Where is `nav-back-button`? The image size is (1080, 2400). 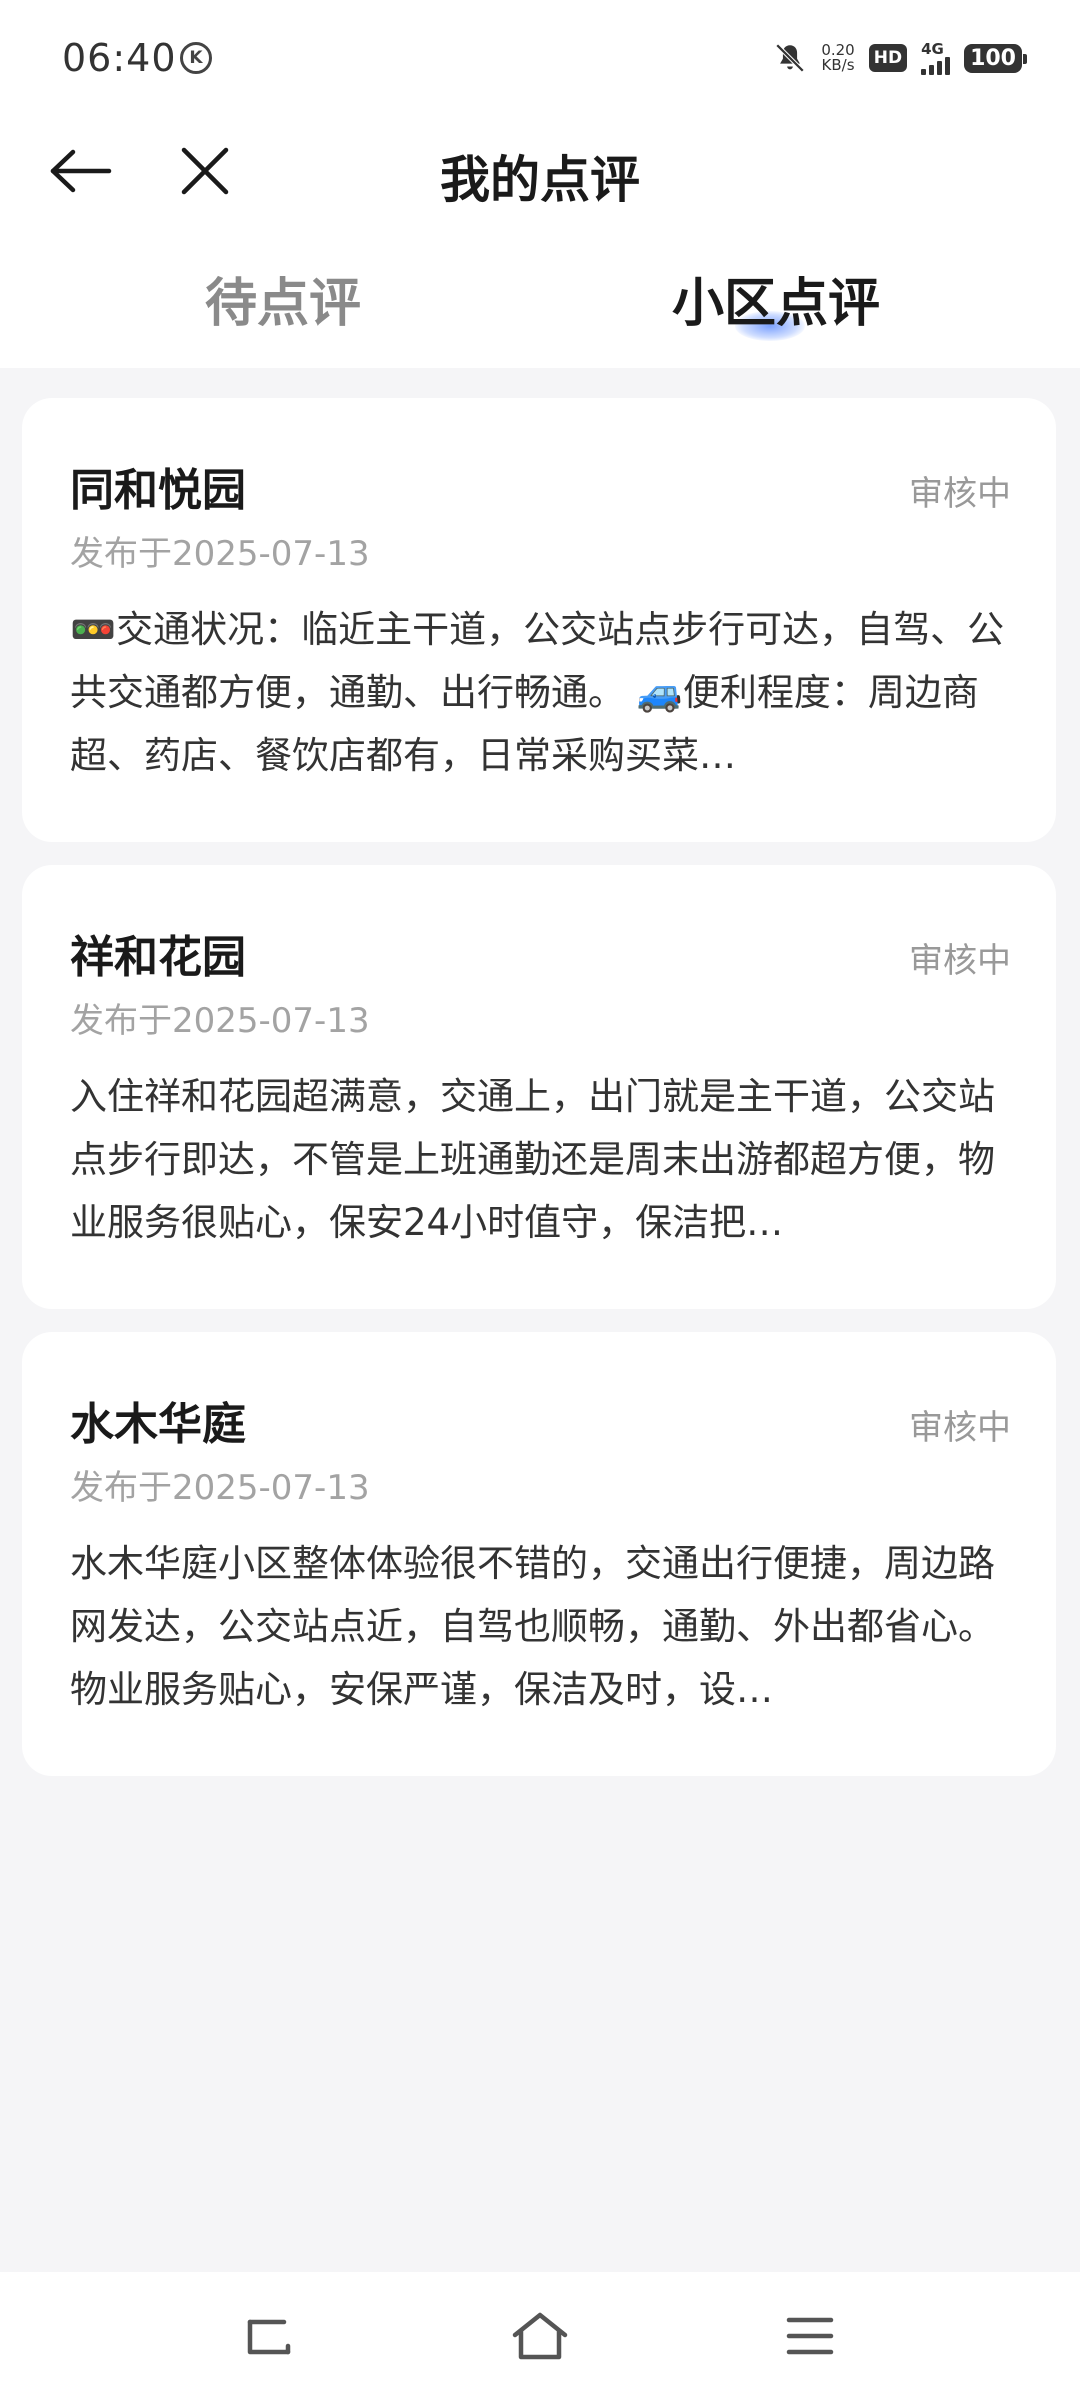 nav-back-button is located at coordinates (269, 2336).